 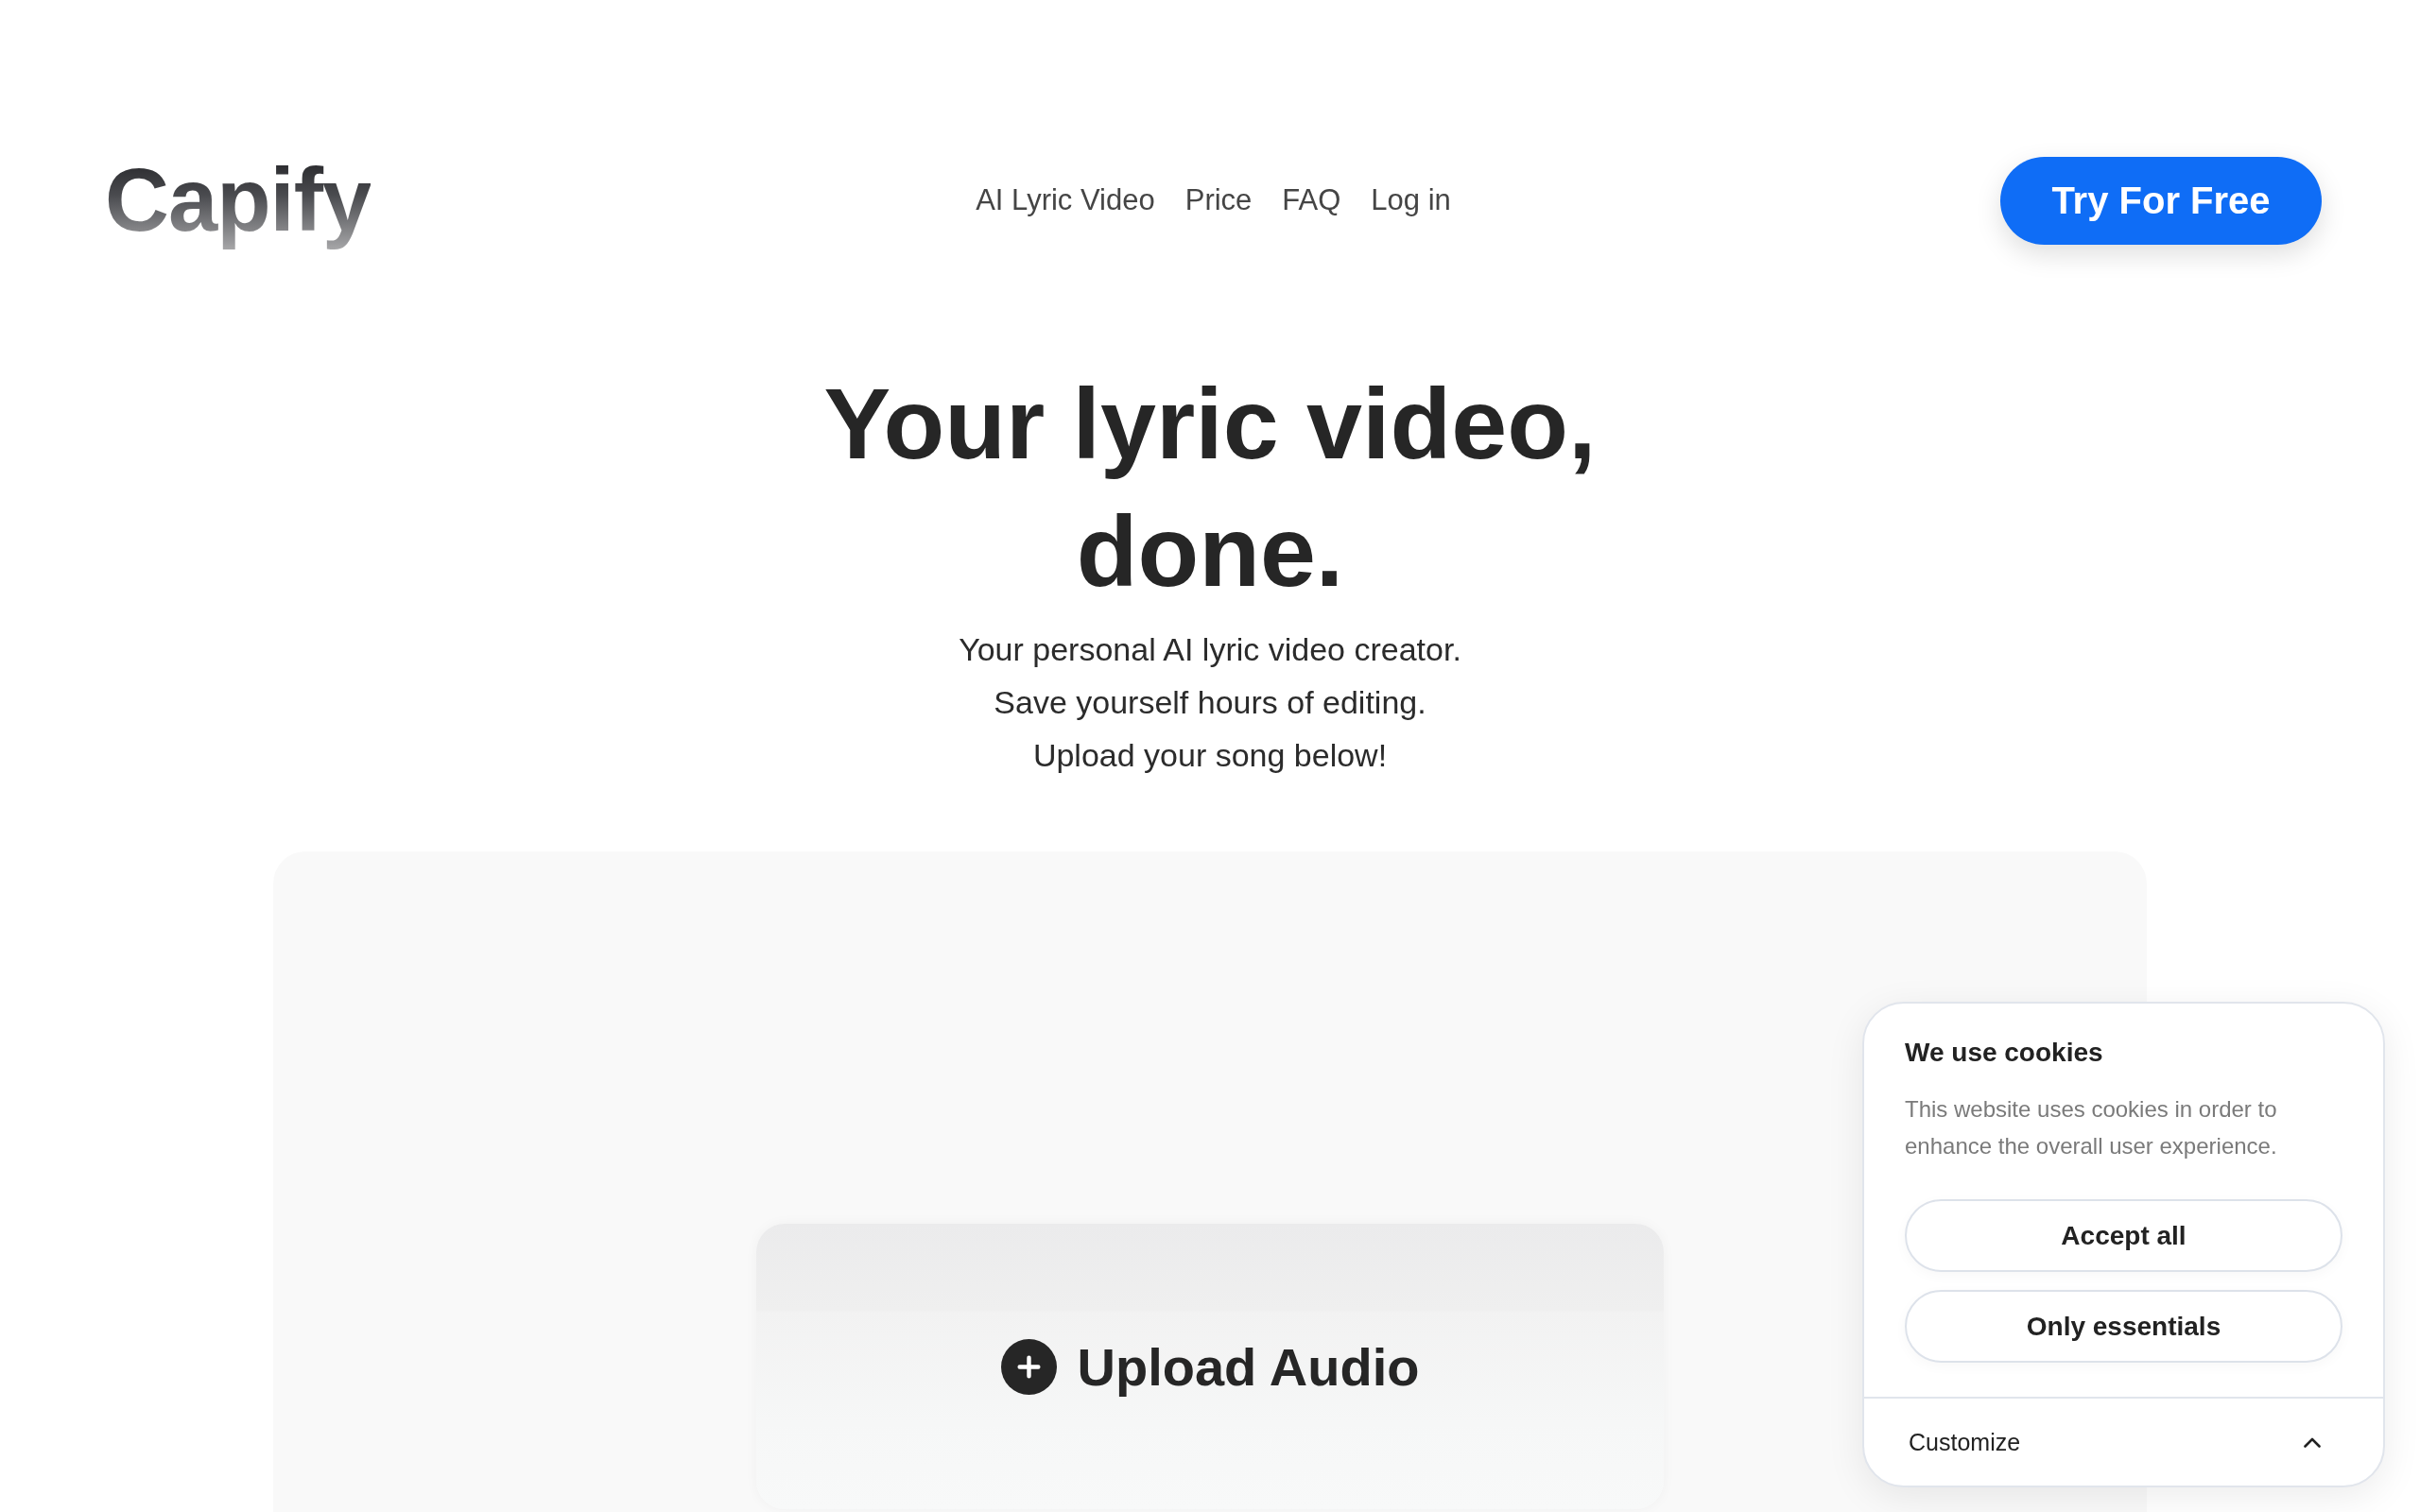 What do you see at coordinates (2124, 1326) in the screenshot?
I see `cookie-consent-button: Only essentials` at bounding box center [2124, 1326].